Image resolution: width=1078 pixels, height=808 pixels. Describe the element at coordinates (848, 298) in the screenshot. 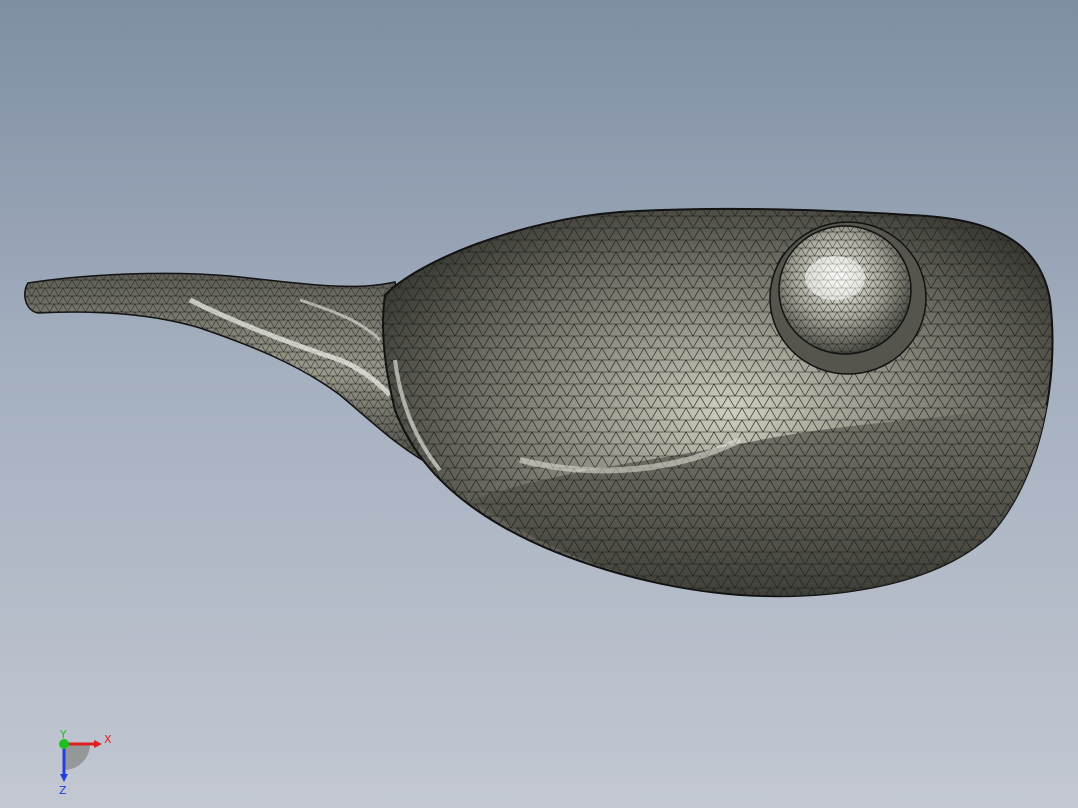

I see `knob-part` at that location.